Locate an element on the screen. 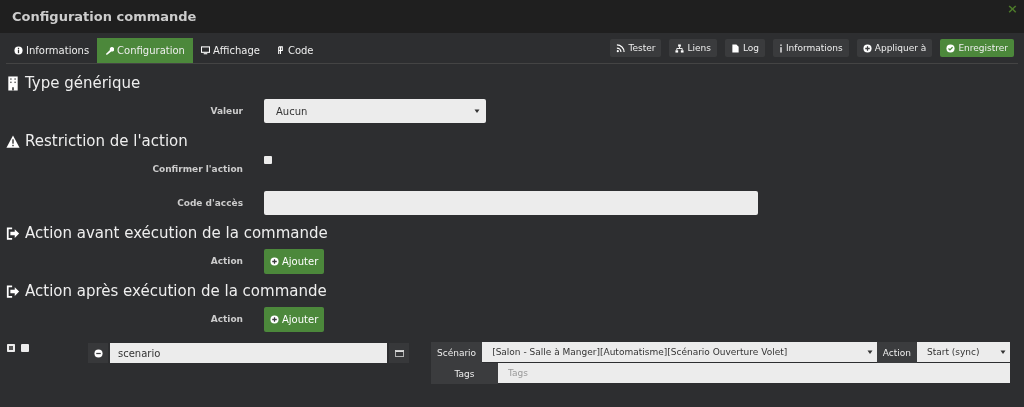  toolbar-button: Log is located at coordinates (744, 48).